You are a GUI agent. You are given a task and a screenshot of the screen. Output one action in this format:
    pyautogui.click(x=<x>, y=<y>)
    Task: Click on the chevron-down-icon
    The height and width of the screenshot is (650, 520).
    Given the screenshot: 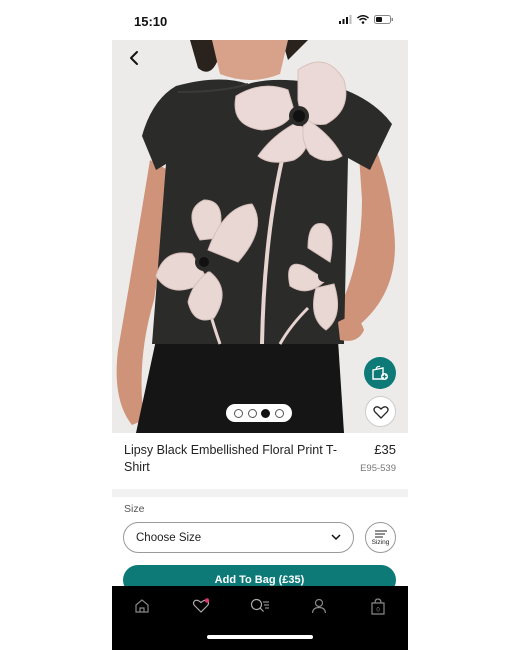 What is the action you would take?
    pyautogui.click(x=336, y=537)
    